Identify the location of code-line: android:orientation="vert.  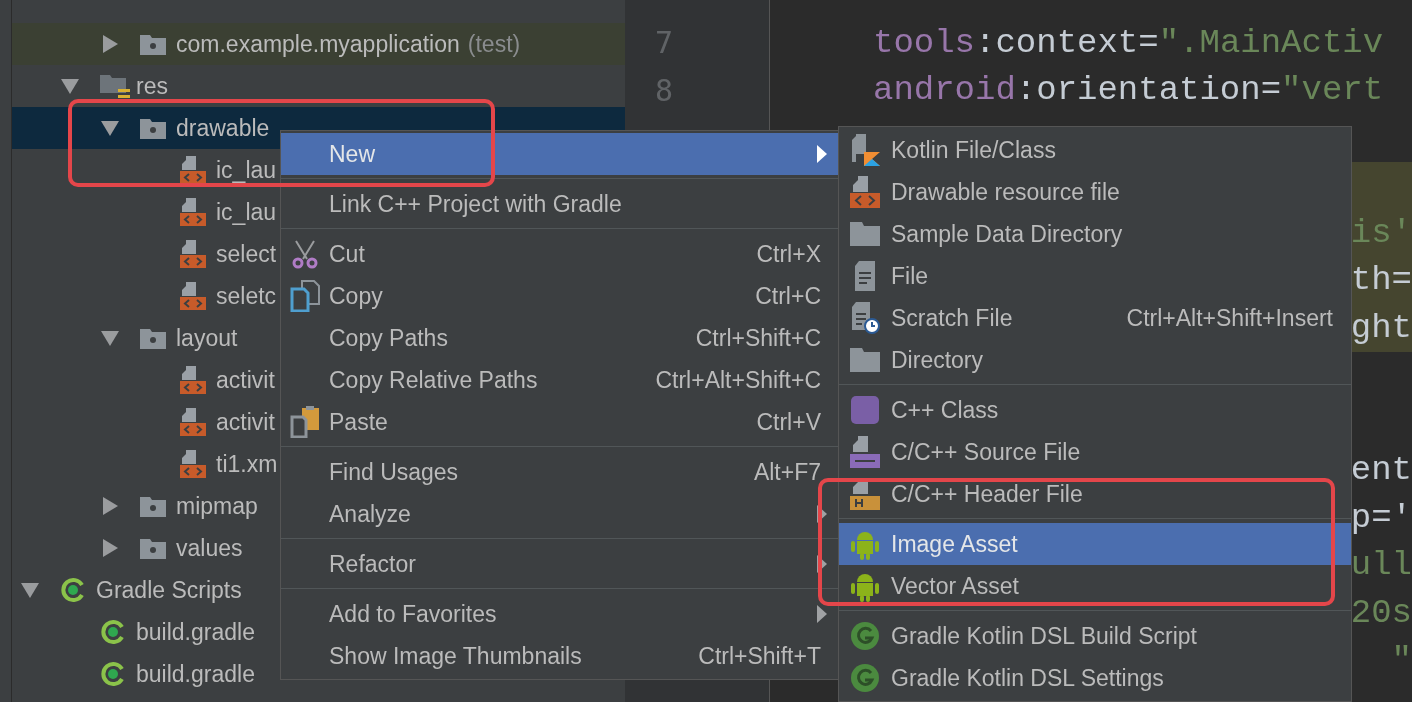
(1128, 90).